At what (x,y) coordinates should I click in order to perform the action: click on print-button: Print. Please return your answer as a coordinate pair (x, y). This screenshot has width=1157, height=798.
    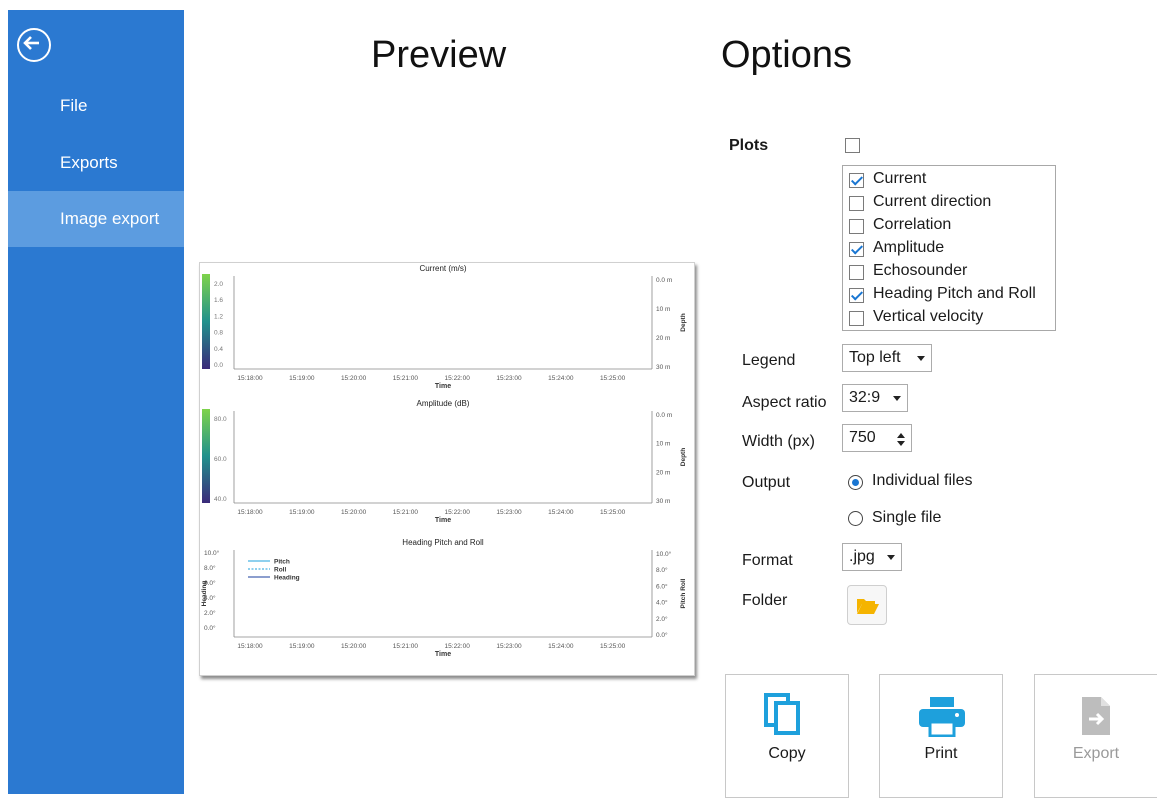
    Looking at the image, I should click on (941, 736).